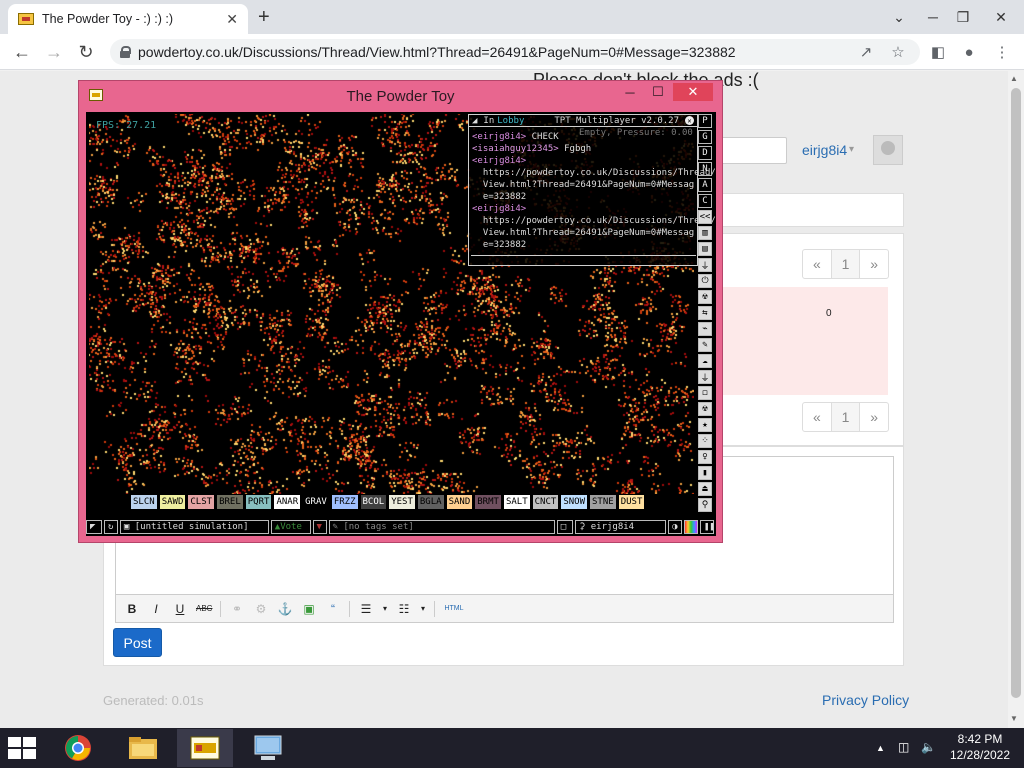 This screenshot has height=768, width=1024. What do you see at coordinates (454, 608) in the screenshot?
I see `html-source-button: HTML` at bounding box center [454, 608].